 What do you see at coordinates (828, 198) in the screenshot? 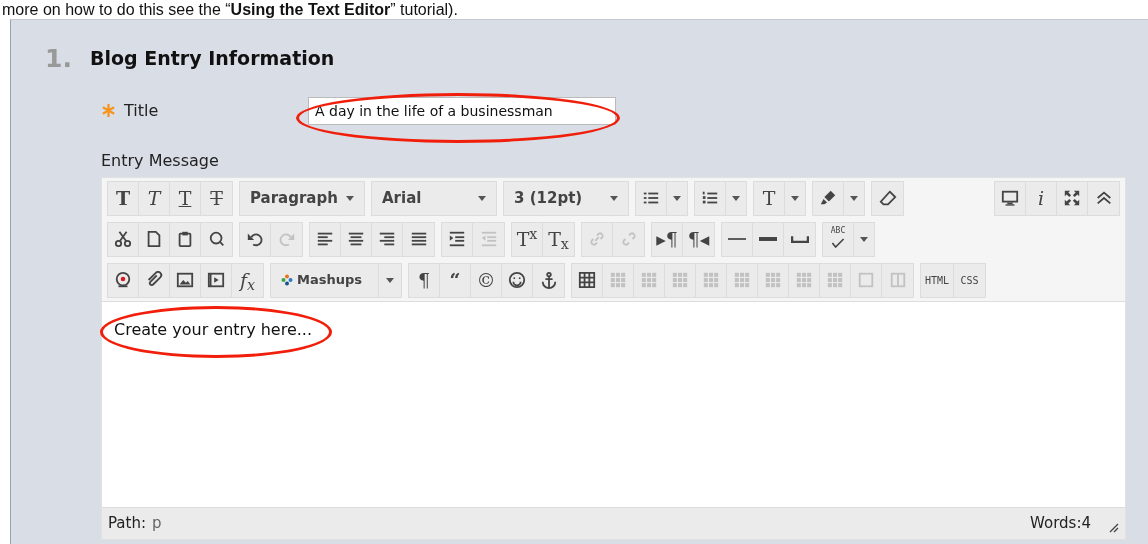
I see `highlighter-icon` at bounding box center [828, 198].